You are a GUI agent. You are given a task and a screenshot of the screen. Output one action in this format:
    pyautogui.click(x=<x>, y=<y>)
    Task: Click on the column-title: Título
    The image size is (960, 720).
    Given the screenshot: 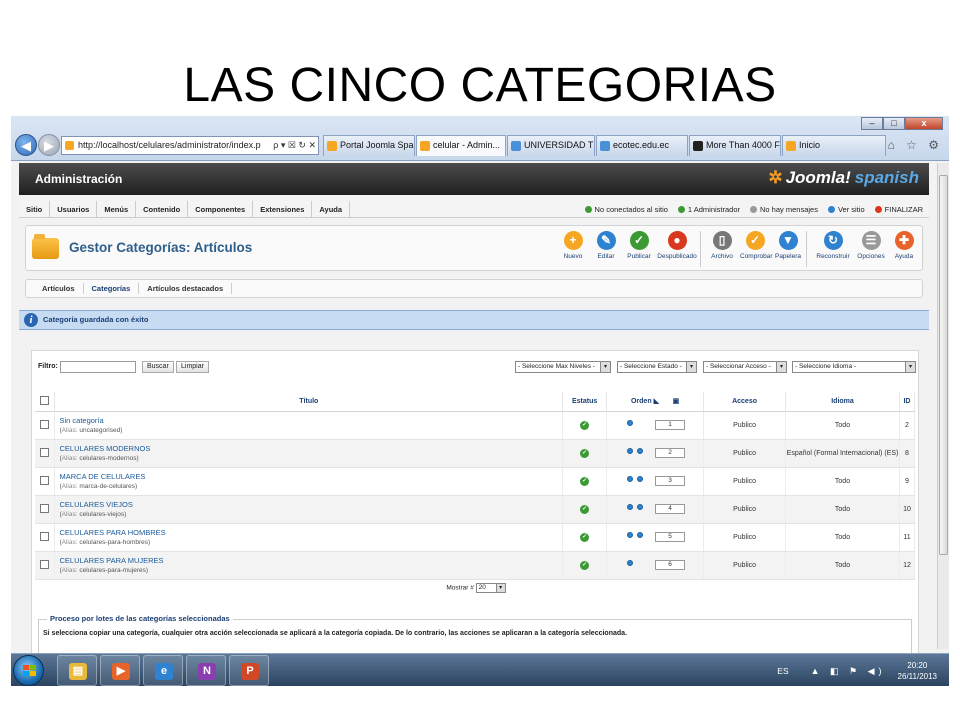 What is the action you would take?
    pyautogui.click(x=309, y=402)
    